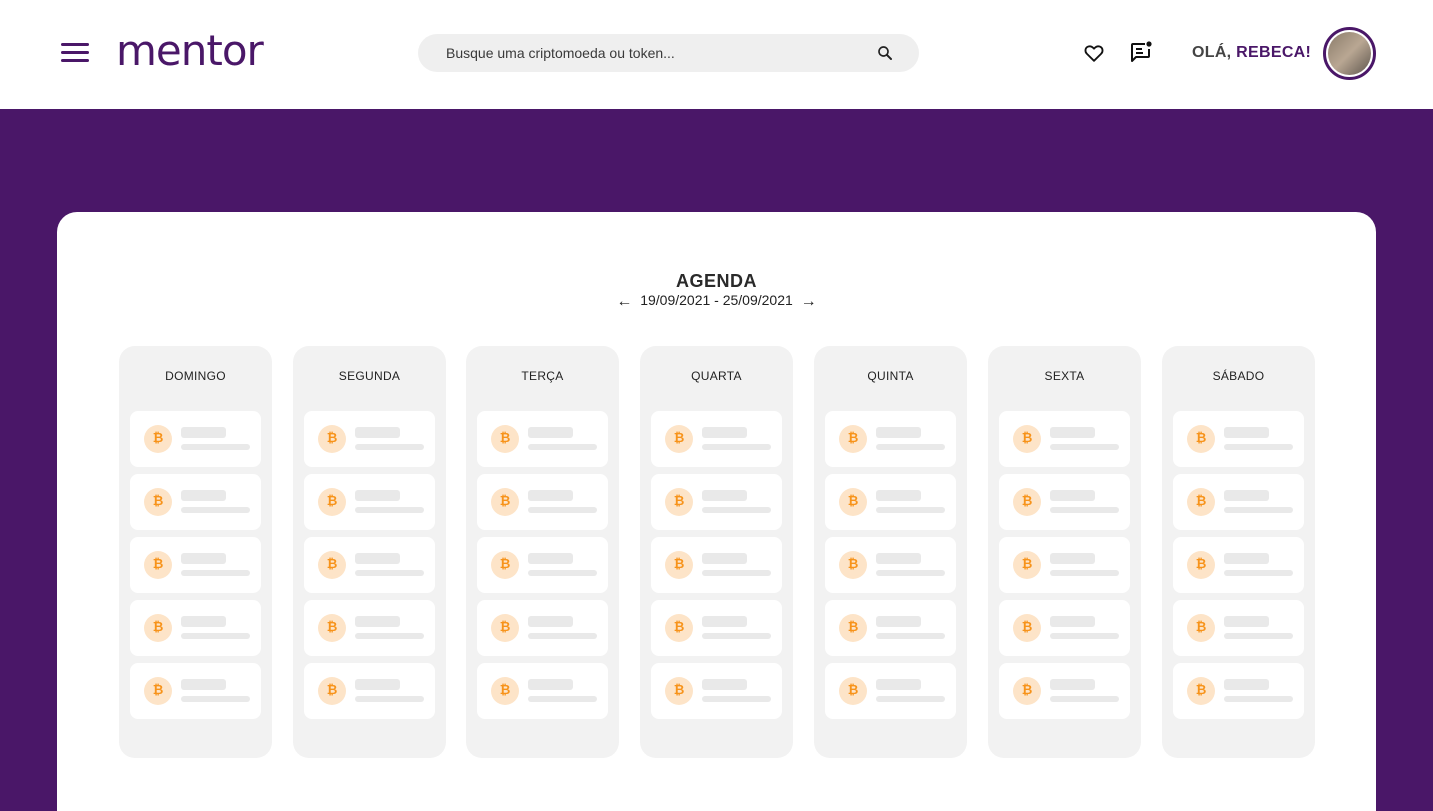  Describe the element at coordinates (1094, 53) in the screenshot. I see `heart-icon` at that location.